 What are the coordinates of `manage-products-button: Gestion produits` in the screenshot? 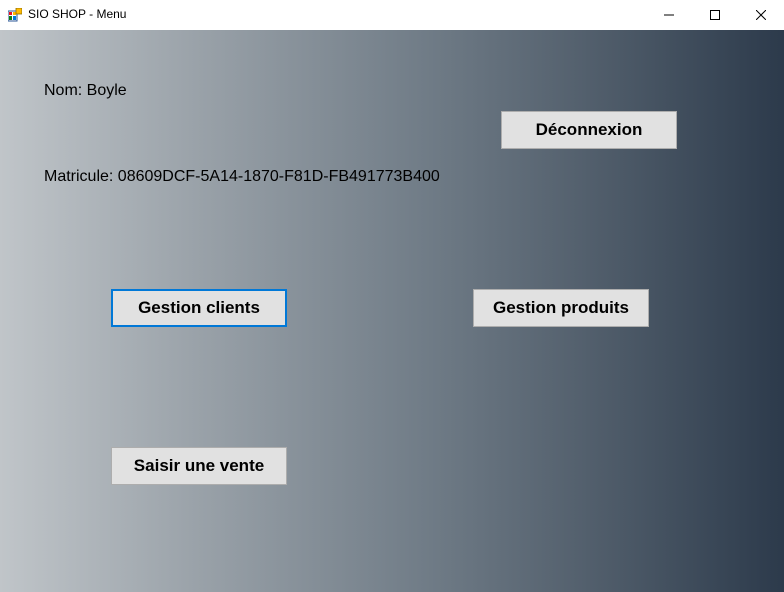 It's located at (561, 308).